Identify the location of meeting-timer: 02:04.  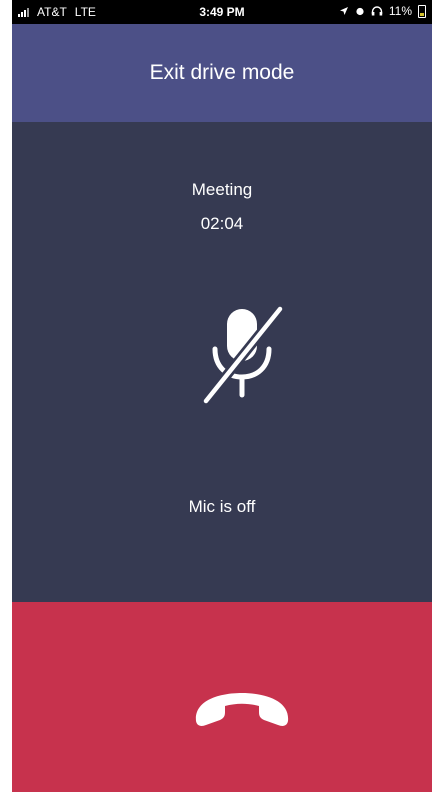
(222, 223).